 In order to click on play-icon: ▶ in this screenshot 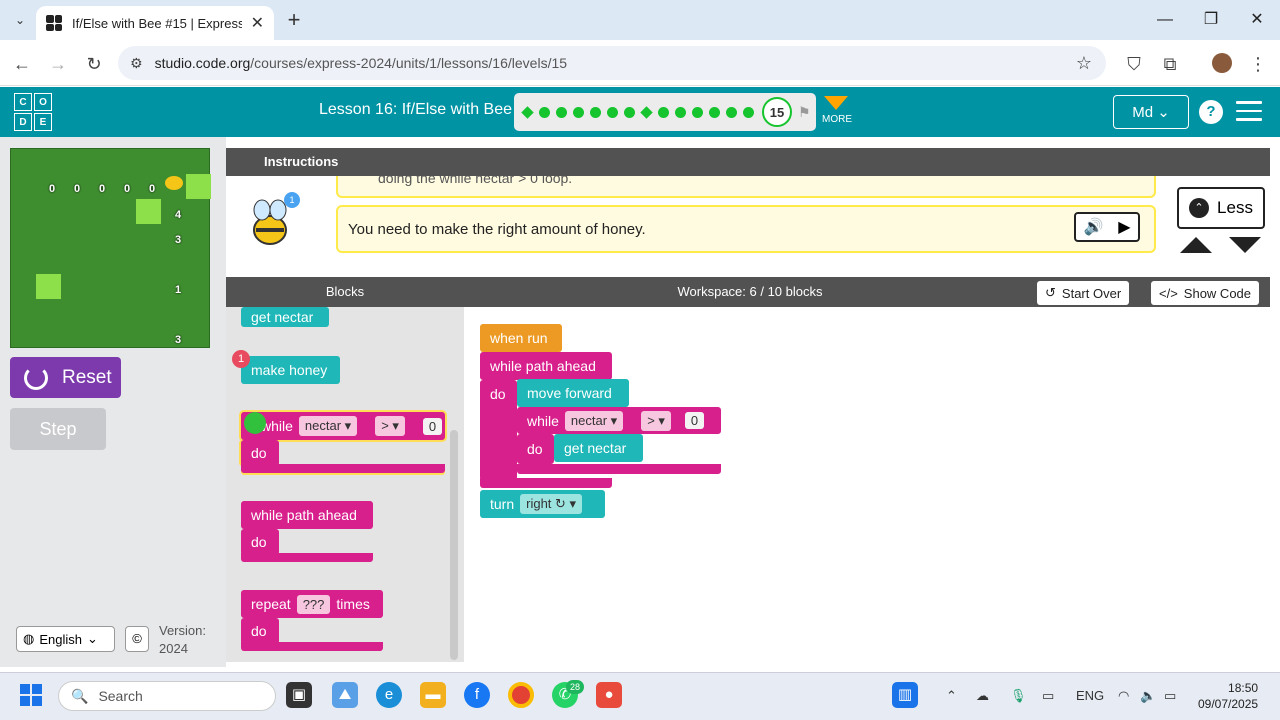, I will do `click(1124, 227)`.